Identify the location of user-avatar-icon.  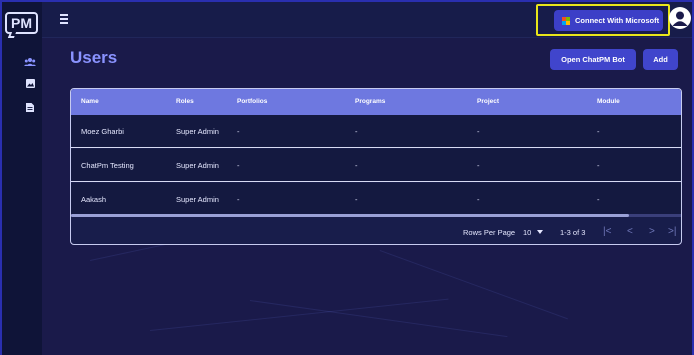
(680, 18).